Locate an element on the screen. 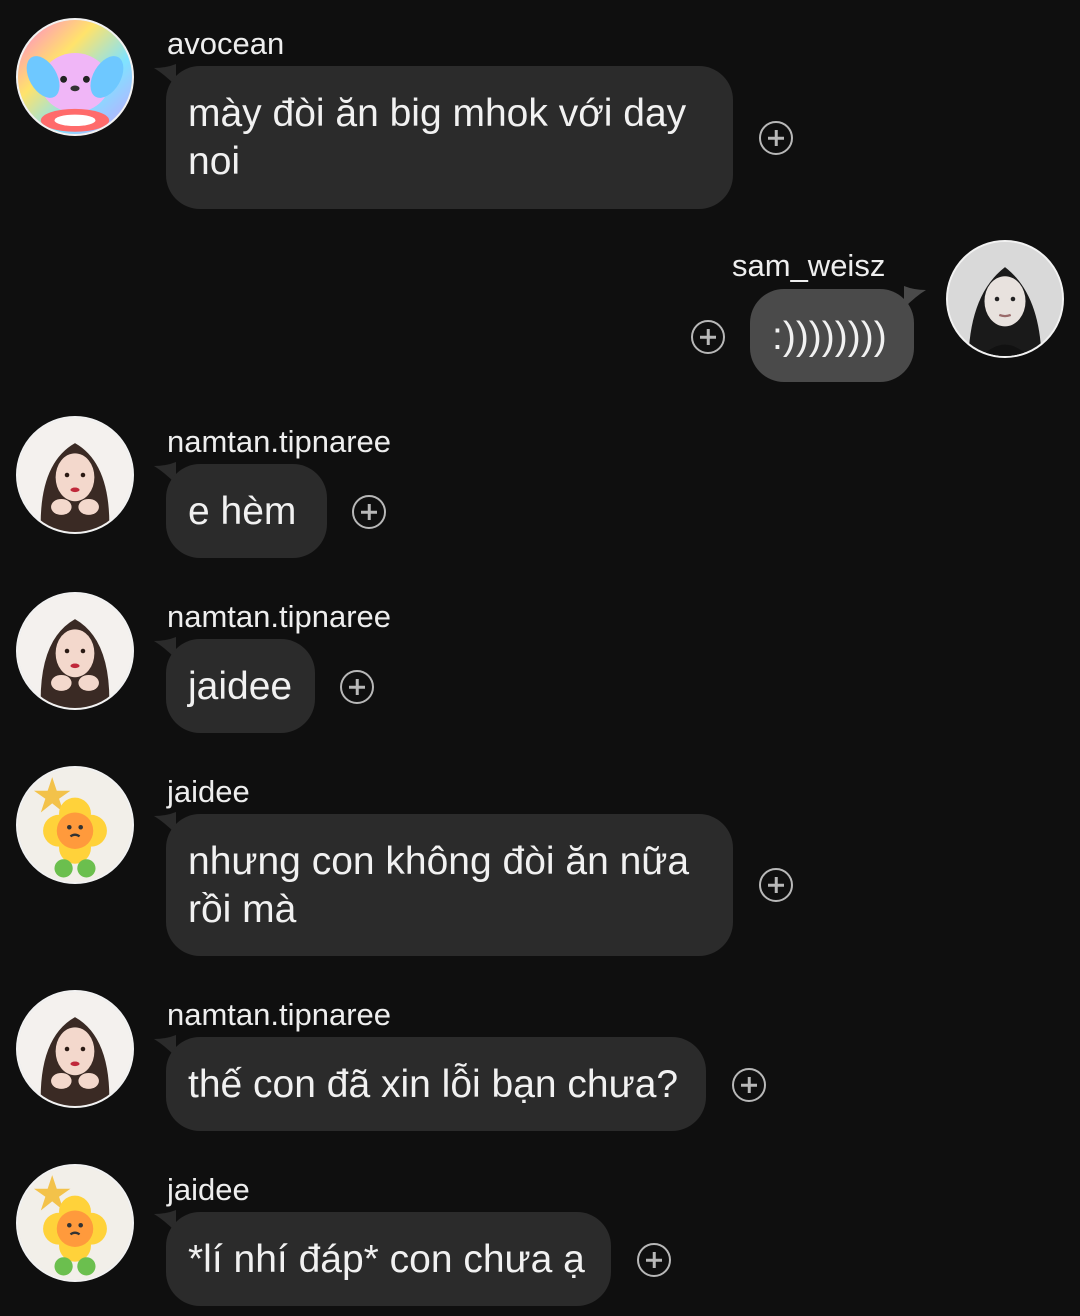 The width and height of the screenshot is (1080, 1316). message-username: sam_weisz is located at coordinates (808, 266).